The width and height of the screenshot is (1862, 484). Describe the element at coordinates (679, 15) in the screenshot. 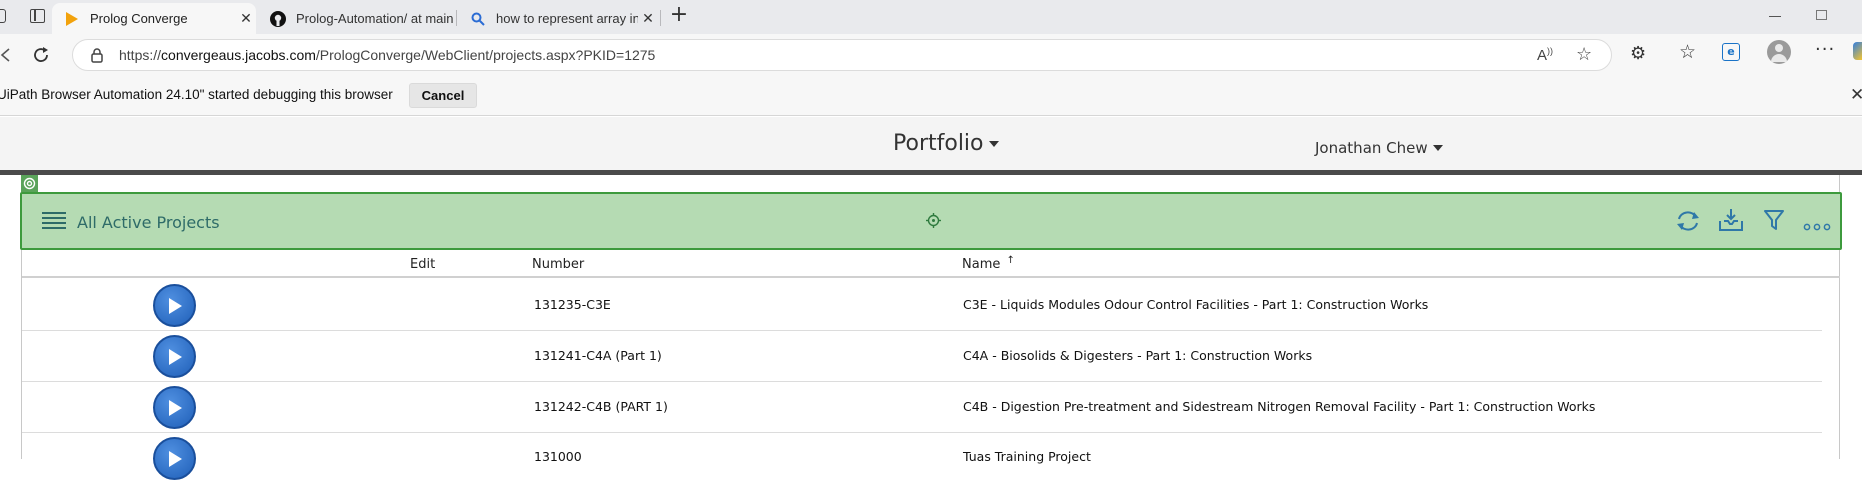

I see `new-tab-icon: +` at that location.